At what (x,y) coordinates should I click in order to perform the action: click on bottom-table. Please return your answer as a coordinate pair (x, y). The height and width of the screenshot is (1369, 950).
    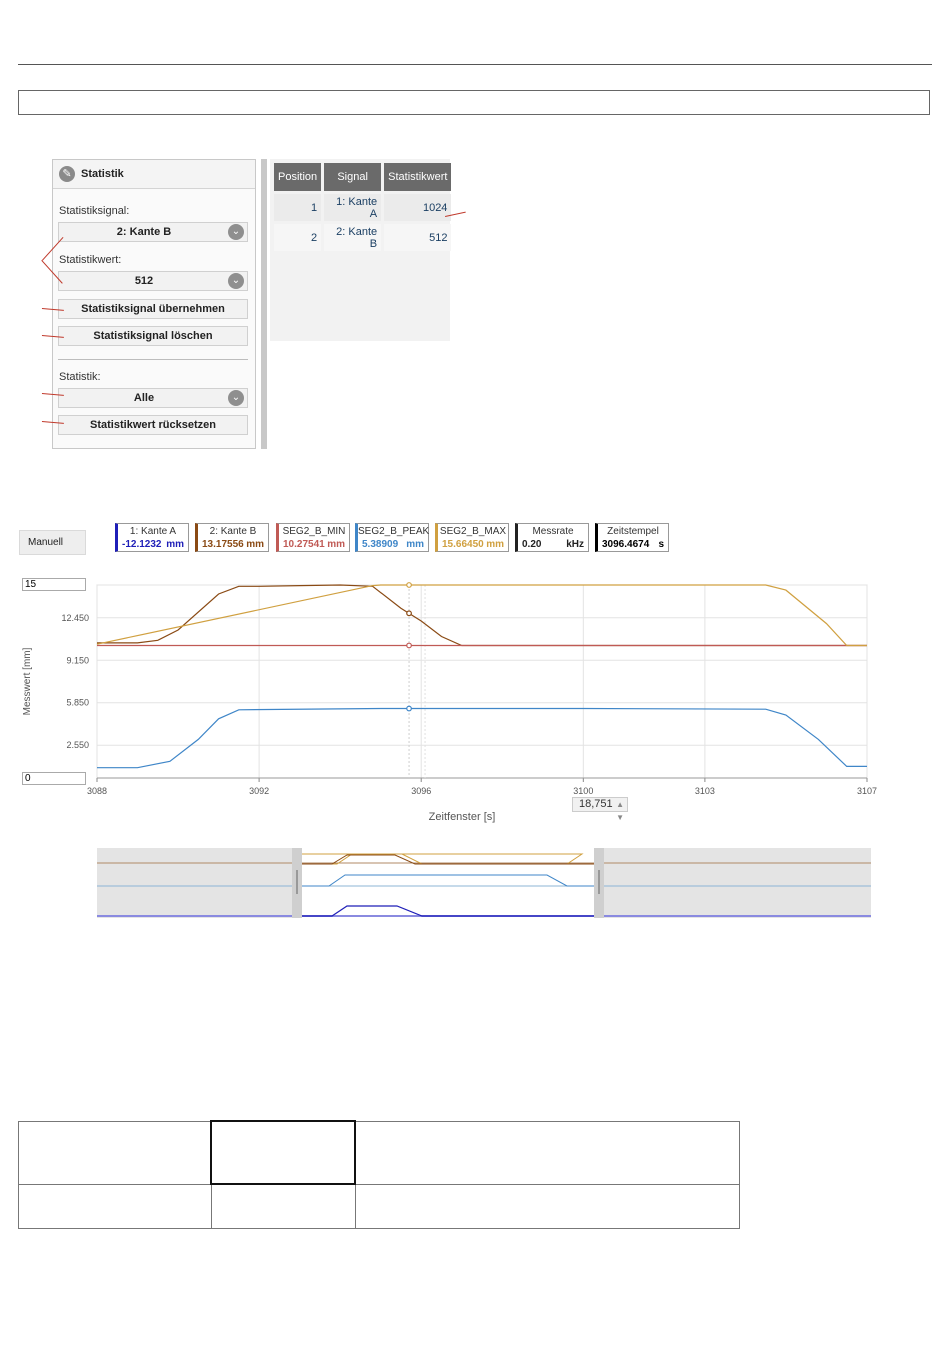
    Looking at the image, I should click on (379, 1174).